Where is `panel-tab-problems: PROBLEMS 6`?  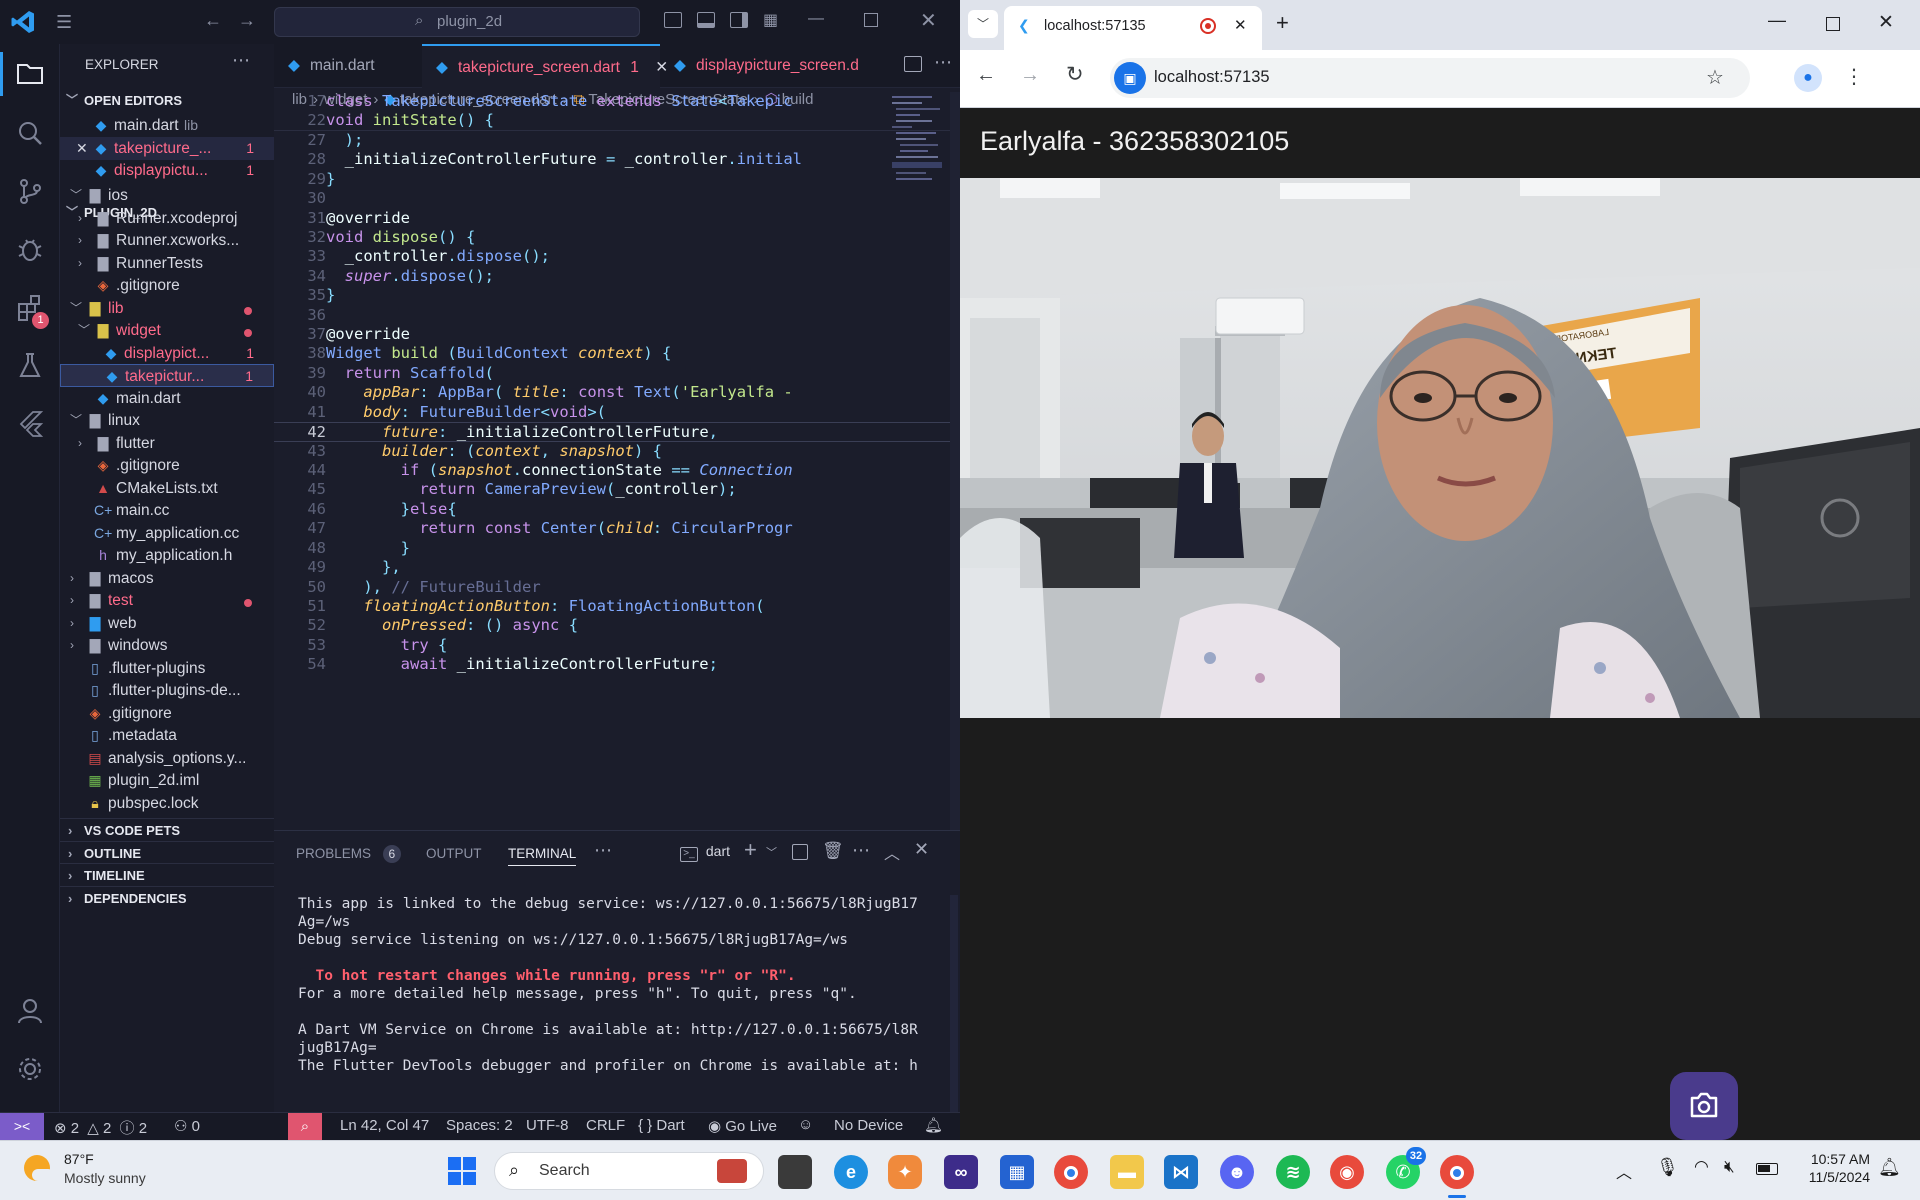
panel-tab-problems: PROBLEMS 6 is located at coordinates (348, 854).